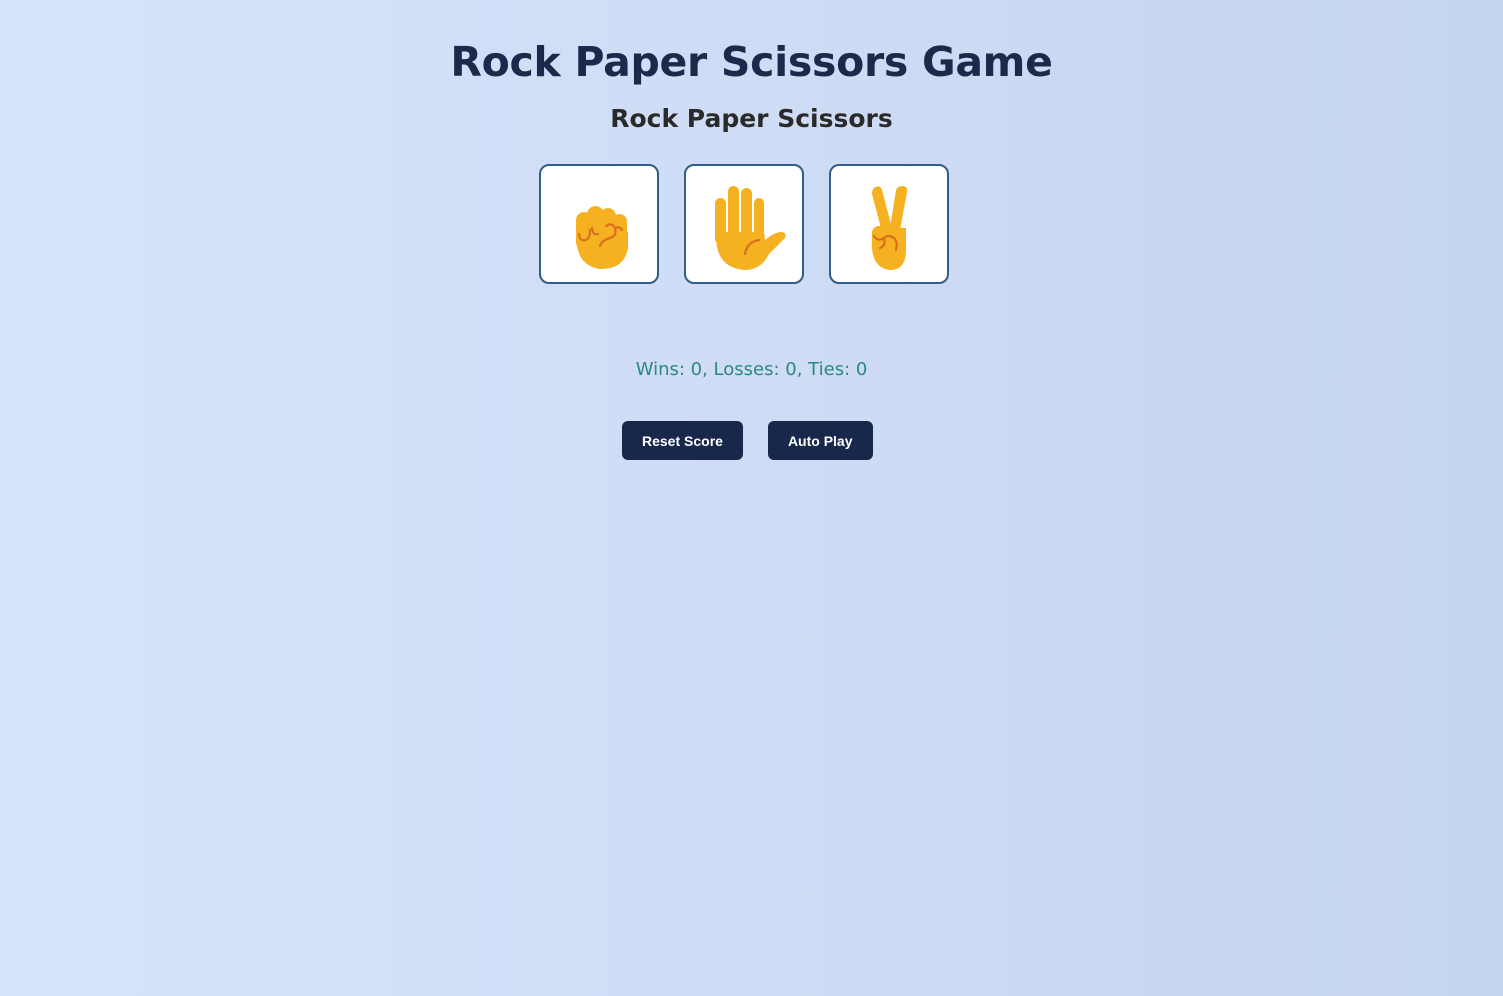  What do you see at coordinates (750, 228) in the screenshot?
I see `raised-hand-icon` at bounding box center [750, 228].